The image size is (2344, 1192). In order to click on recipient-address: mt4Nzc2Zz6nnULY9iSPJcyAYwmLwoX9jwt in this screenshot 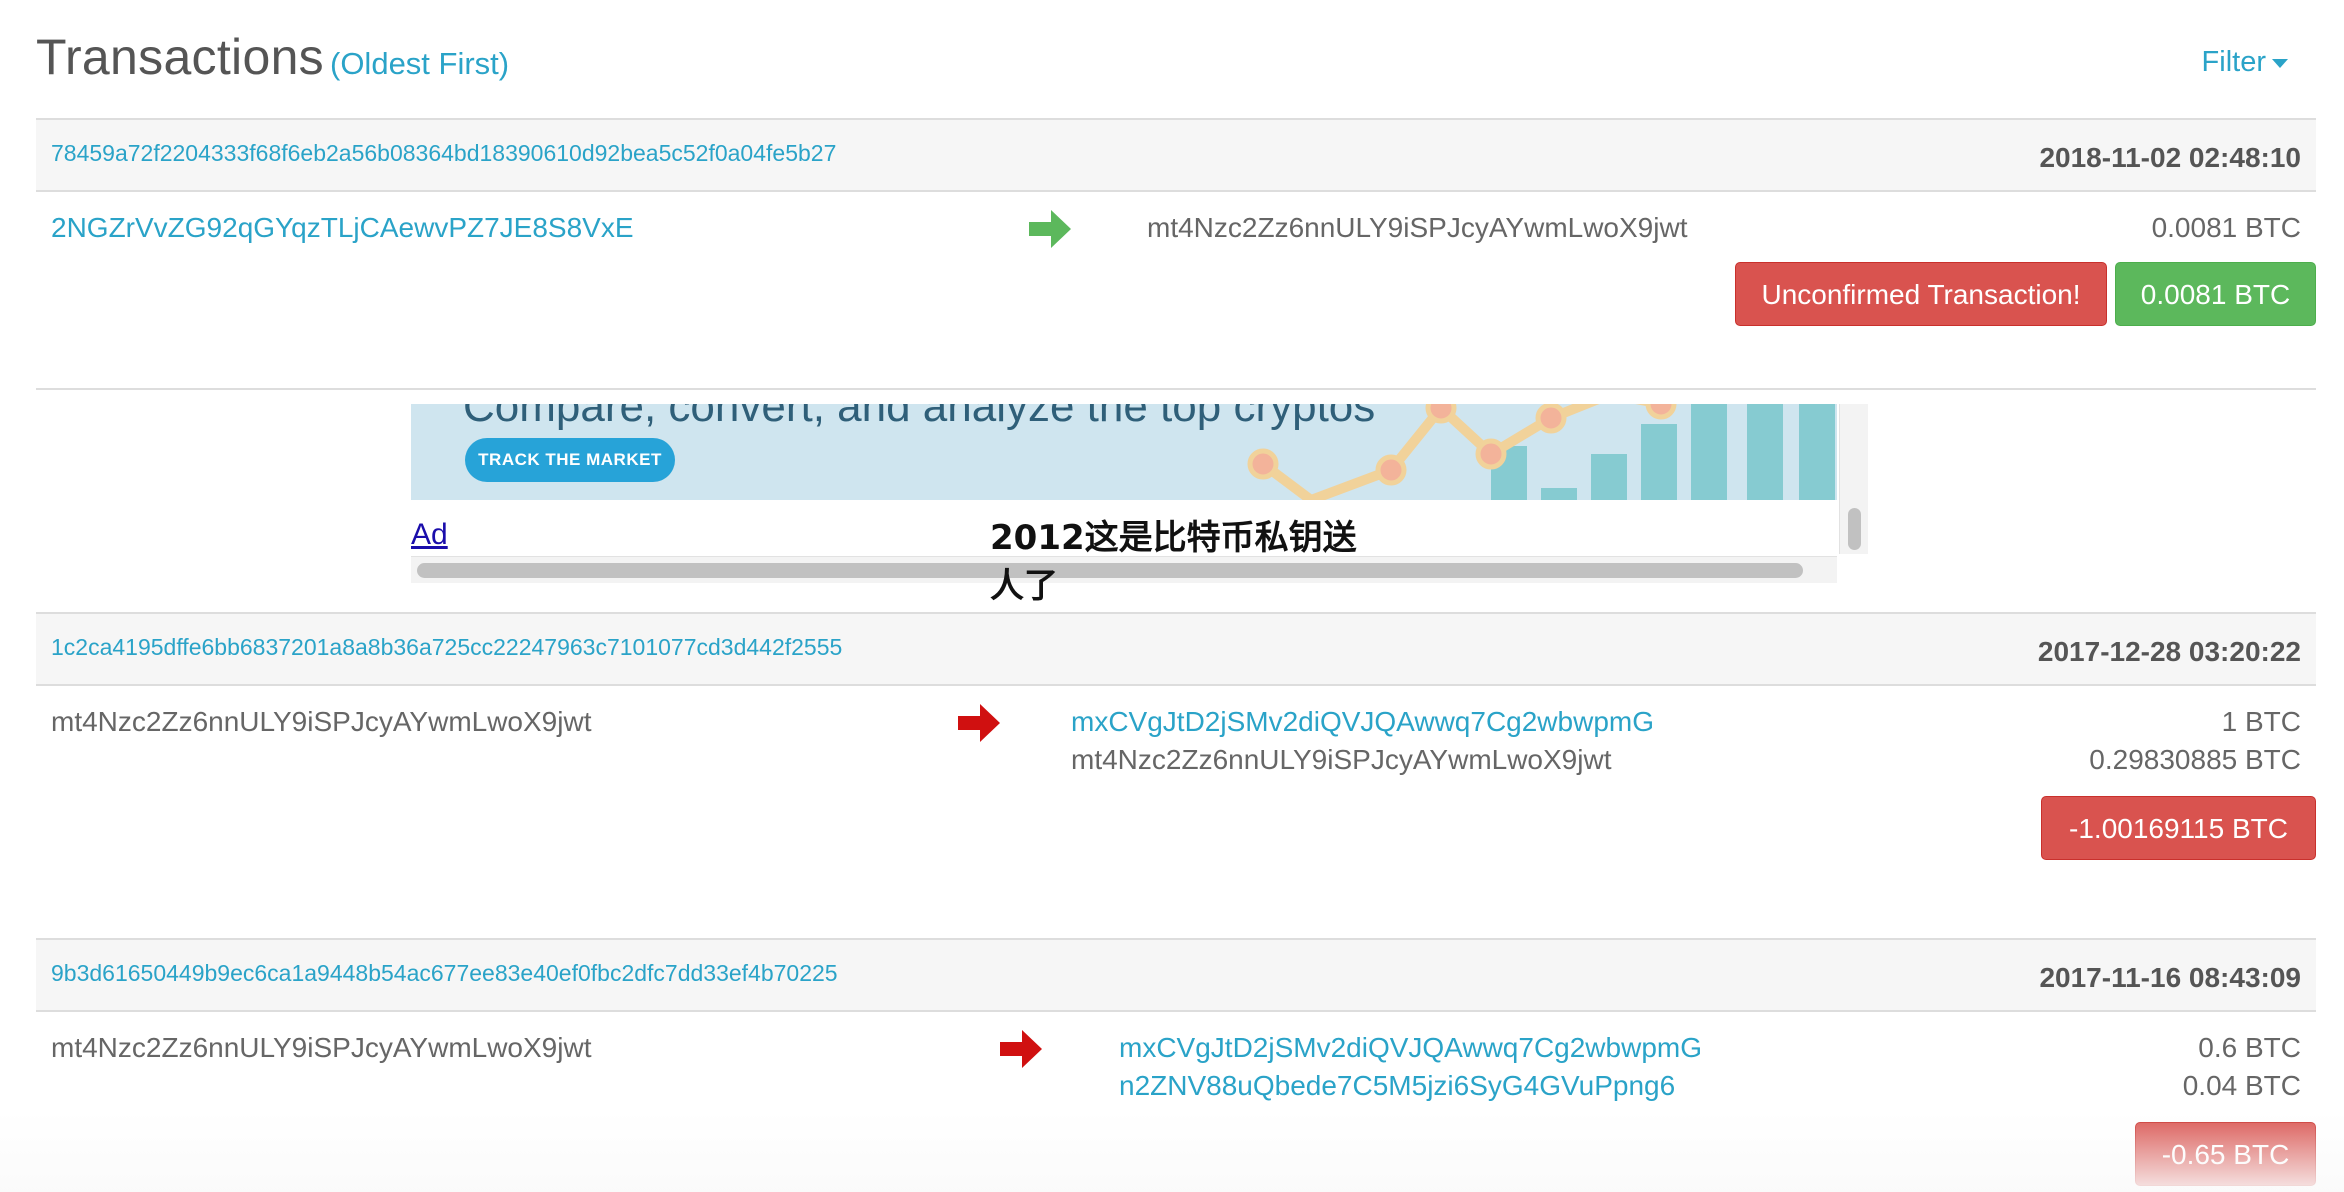, I will do `click(1417, 227)`.